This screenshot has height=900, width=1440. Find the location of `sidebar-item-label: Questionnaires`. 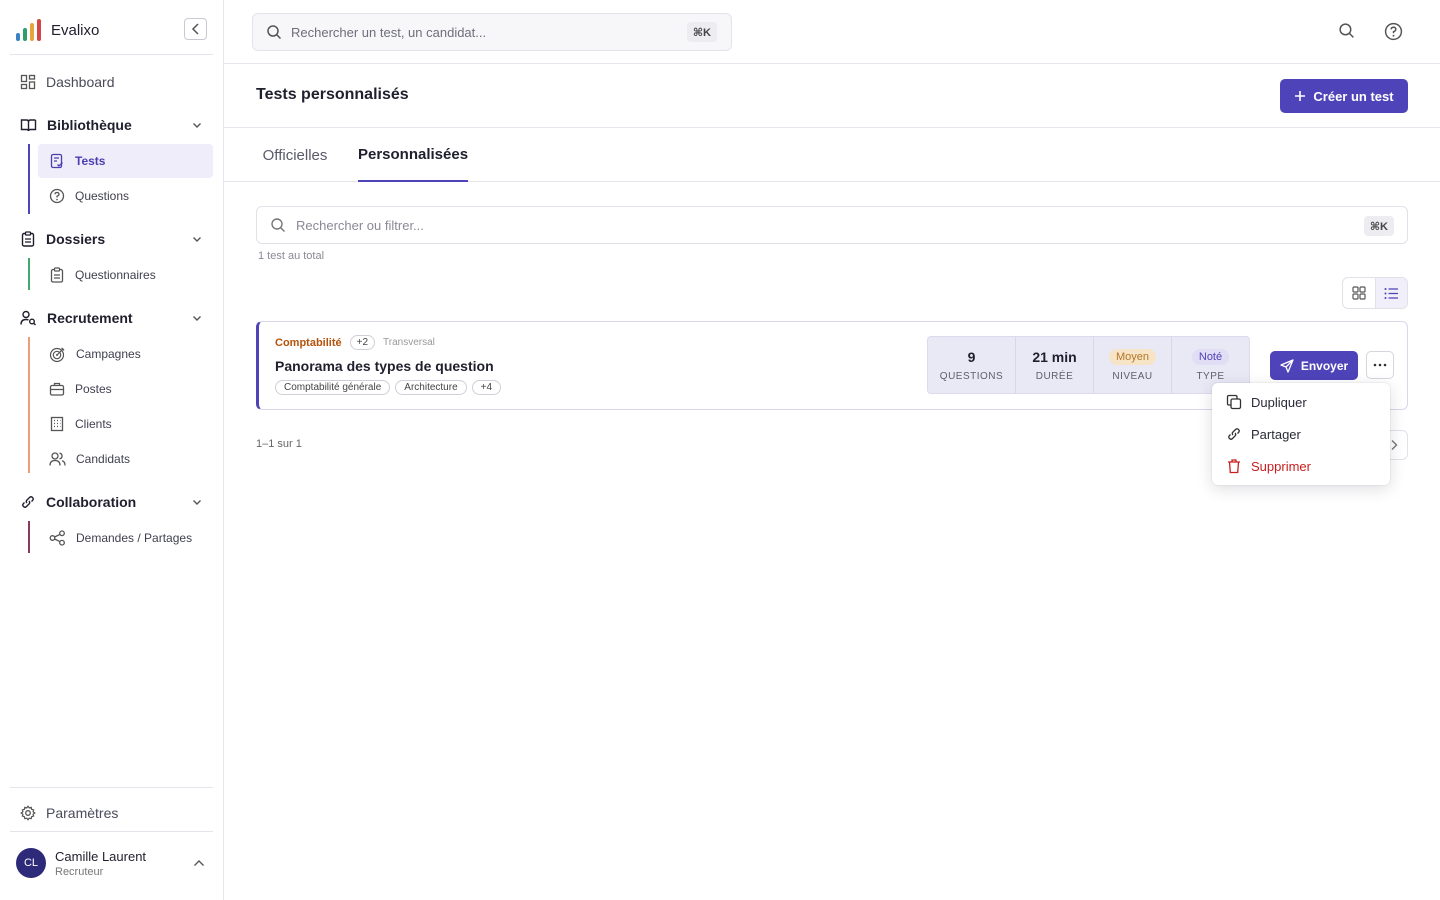

sidebar-item-label: Questionnaires is located at coordinates (115, 275).